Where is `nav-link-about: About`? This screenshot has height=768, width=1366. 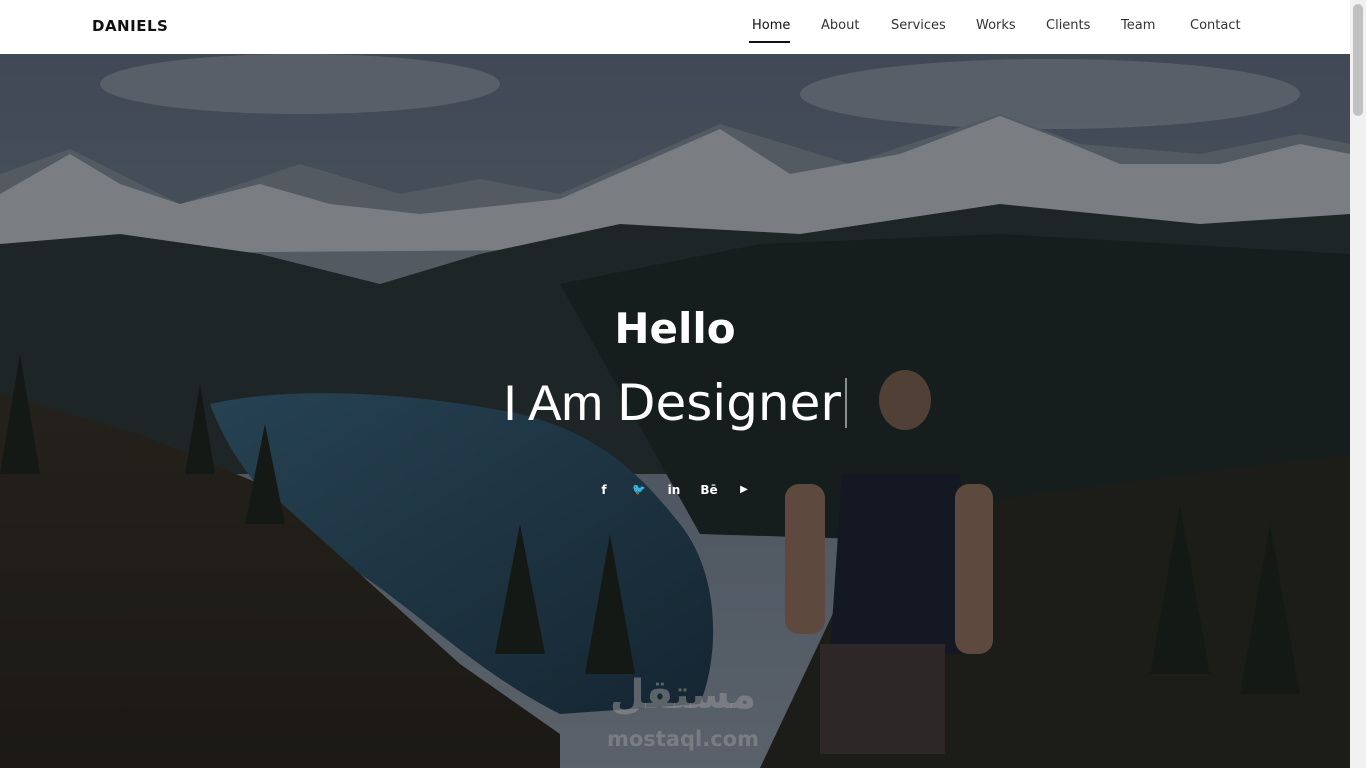
nav-link-about: About is located at coordinates (840, 25).